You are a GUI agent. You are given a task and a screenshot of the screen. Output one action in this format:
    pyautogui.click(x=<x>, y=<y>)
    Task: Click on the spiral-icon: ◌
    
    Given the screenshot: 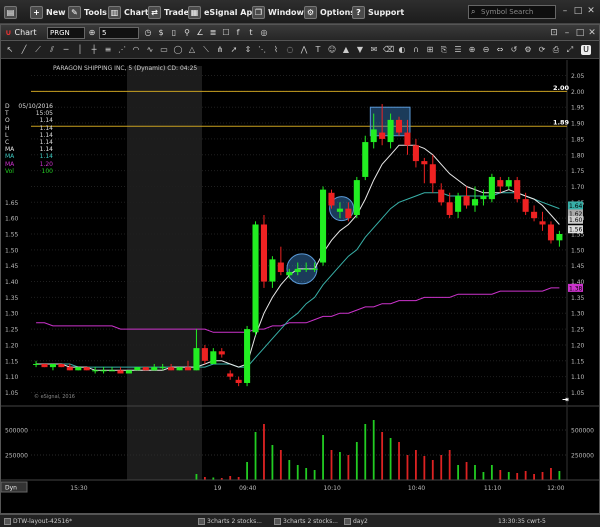 What is the action you would take?
    pyautogui.click(x=290, y=50)
    